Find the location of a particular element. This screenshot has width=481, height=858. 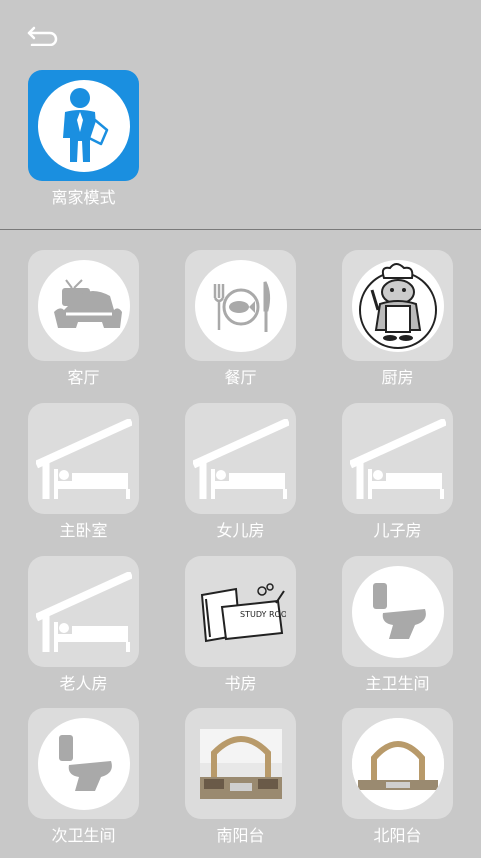

room-dining-room: 餐厅 is located at coordinates (240, 325).